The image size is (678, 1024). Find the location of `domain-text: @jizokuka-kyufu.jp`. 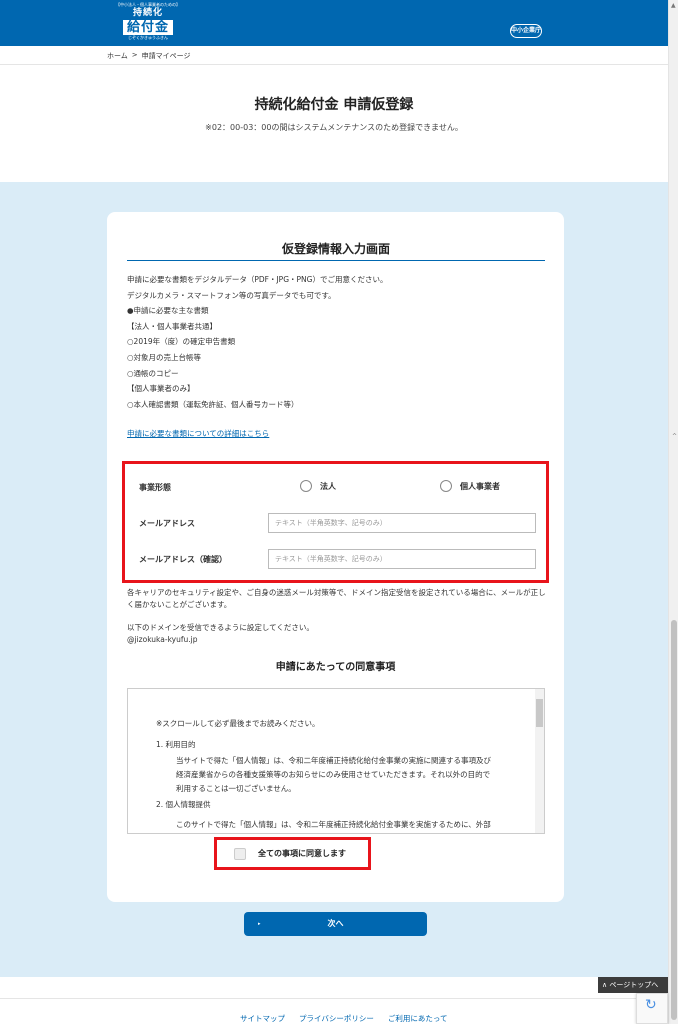

domain-text: @jizokuka-kyufu.jp is located at coordinates (162, 639).